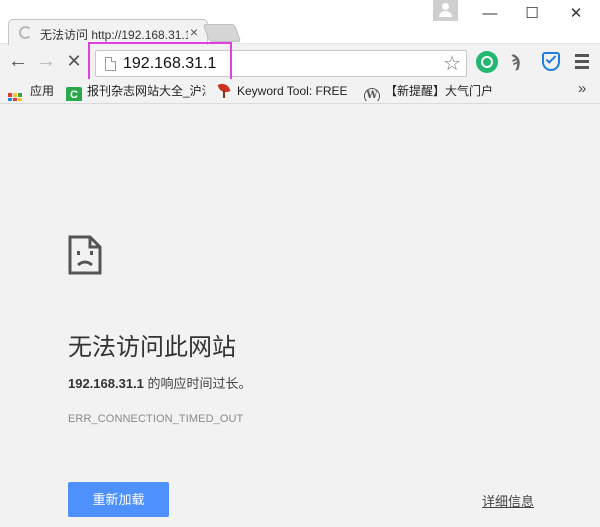 The height and width of the screenshot is (527, 600). What do you see at coordinates (15, 97) in the screenshot?
I see `apps-grid-icon` at bounding box center [15, 97].